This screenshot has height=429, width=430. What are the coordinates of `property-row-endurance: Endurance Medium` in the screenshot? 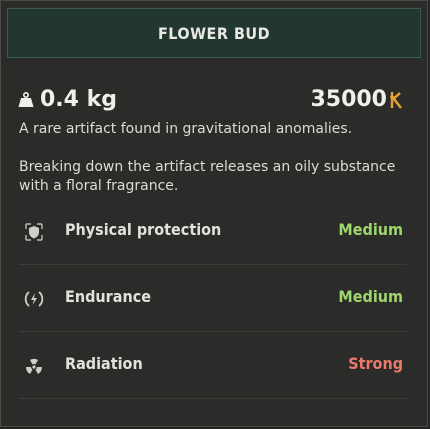 It's located at (213, 298).